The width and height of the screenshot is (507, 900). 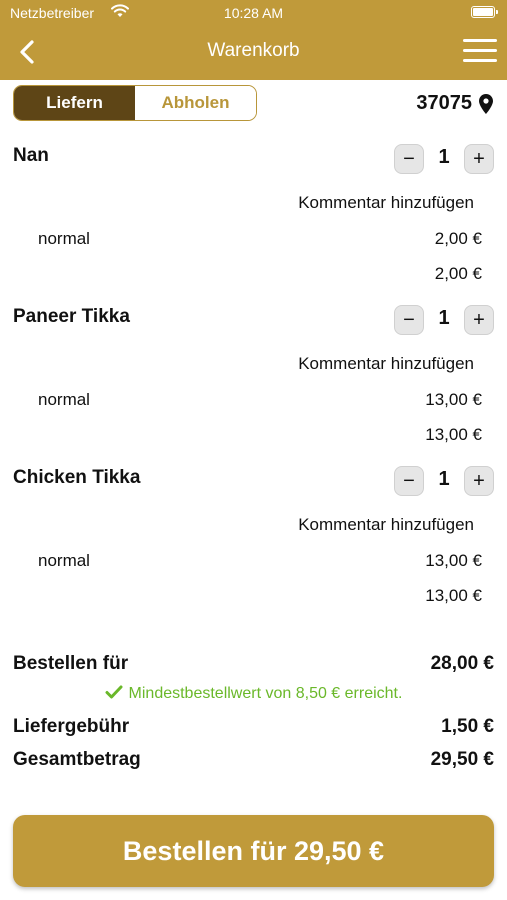 I want to click on location-pin-icon, so click(x=486, y=103).